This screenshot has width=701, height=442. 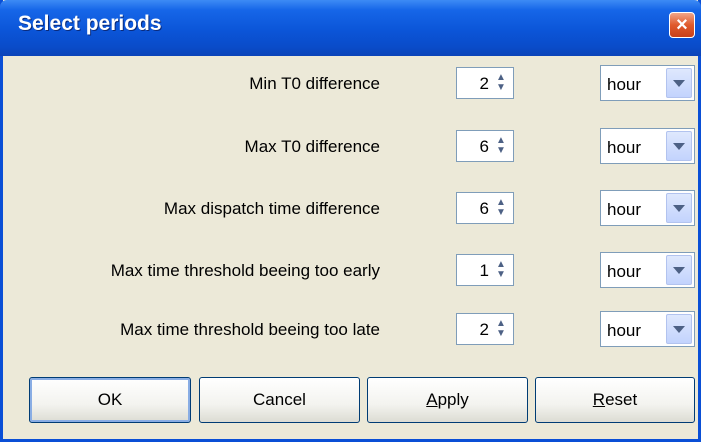 What do you see at coordinates (90, 23) in the screenshot?
I see `dialog-title: Select periods` at bounding box center [90, 23].